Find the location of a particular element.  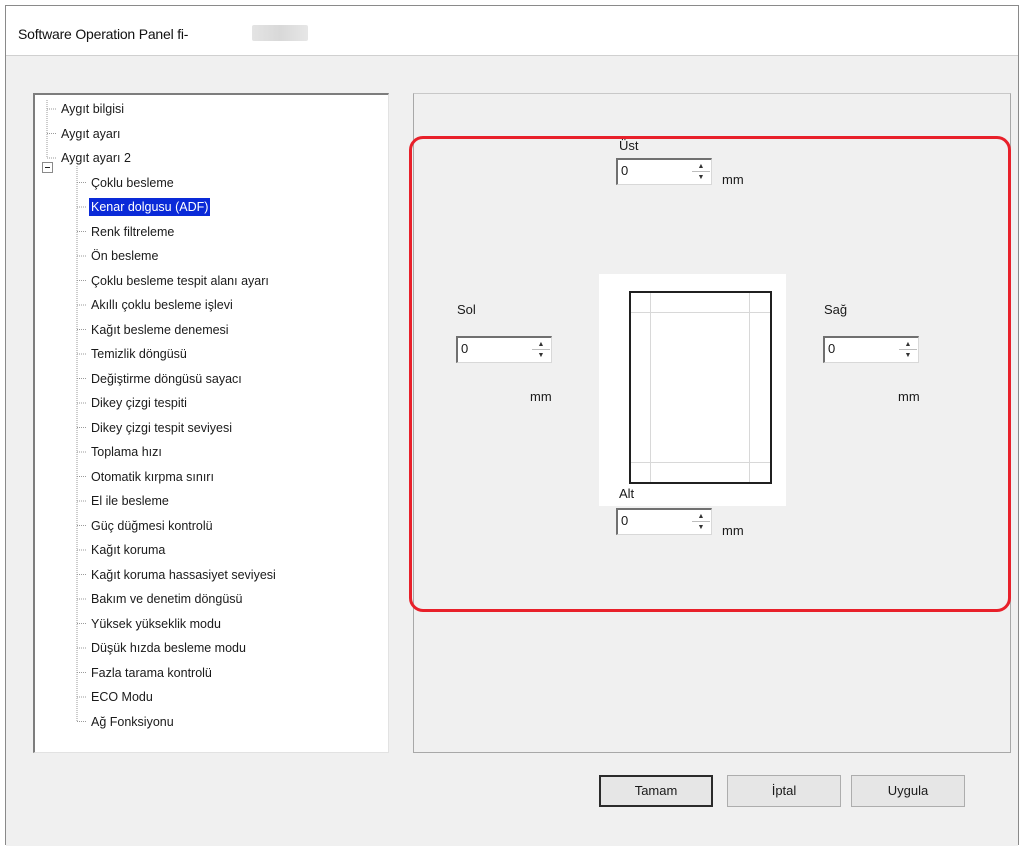

tree-item: Güç düğmesi kontrolü is located at coordinates (152, 526).